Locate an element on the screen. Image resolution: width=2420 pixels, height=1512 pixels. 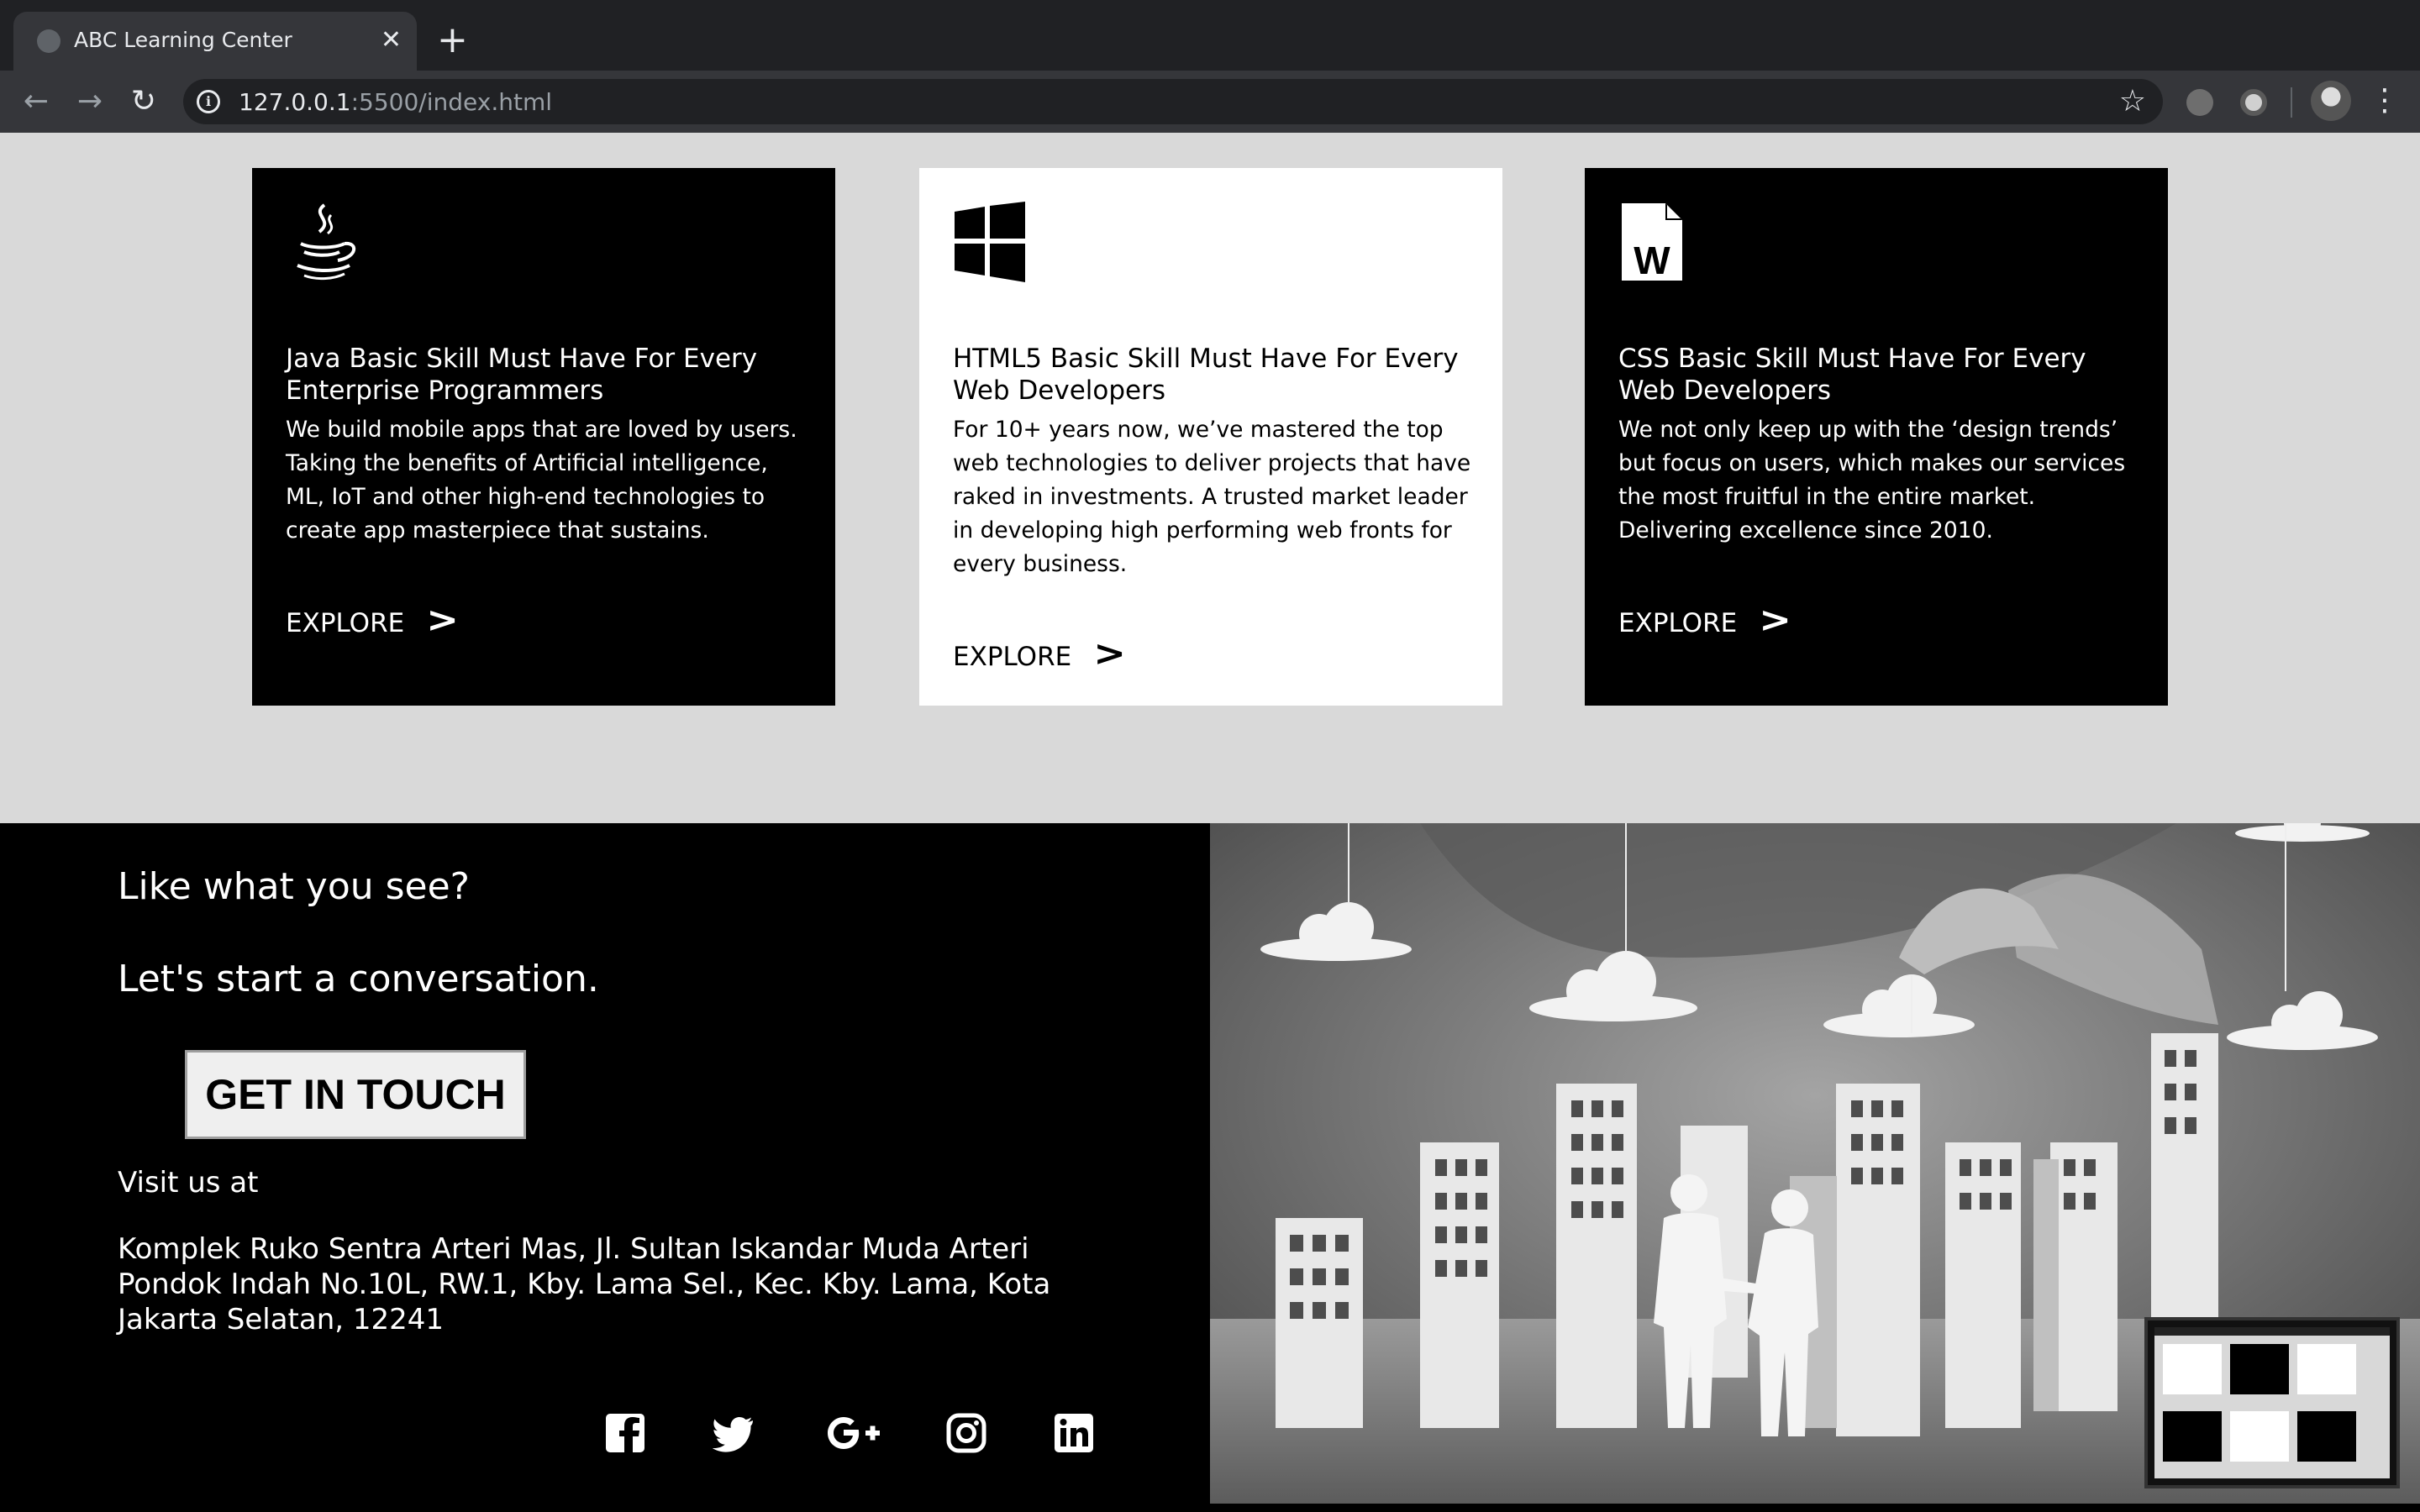
contact-subheading: Let's start a conversation. is located at coordinates (359, 979).